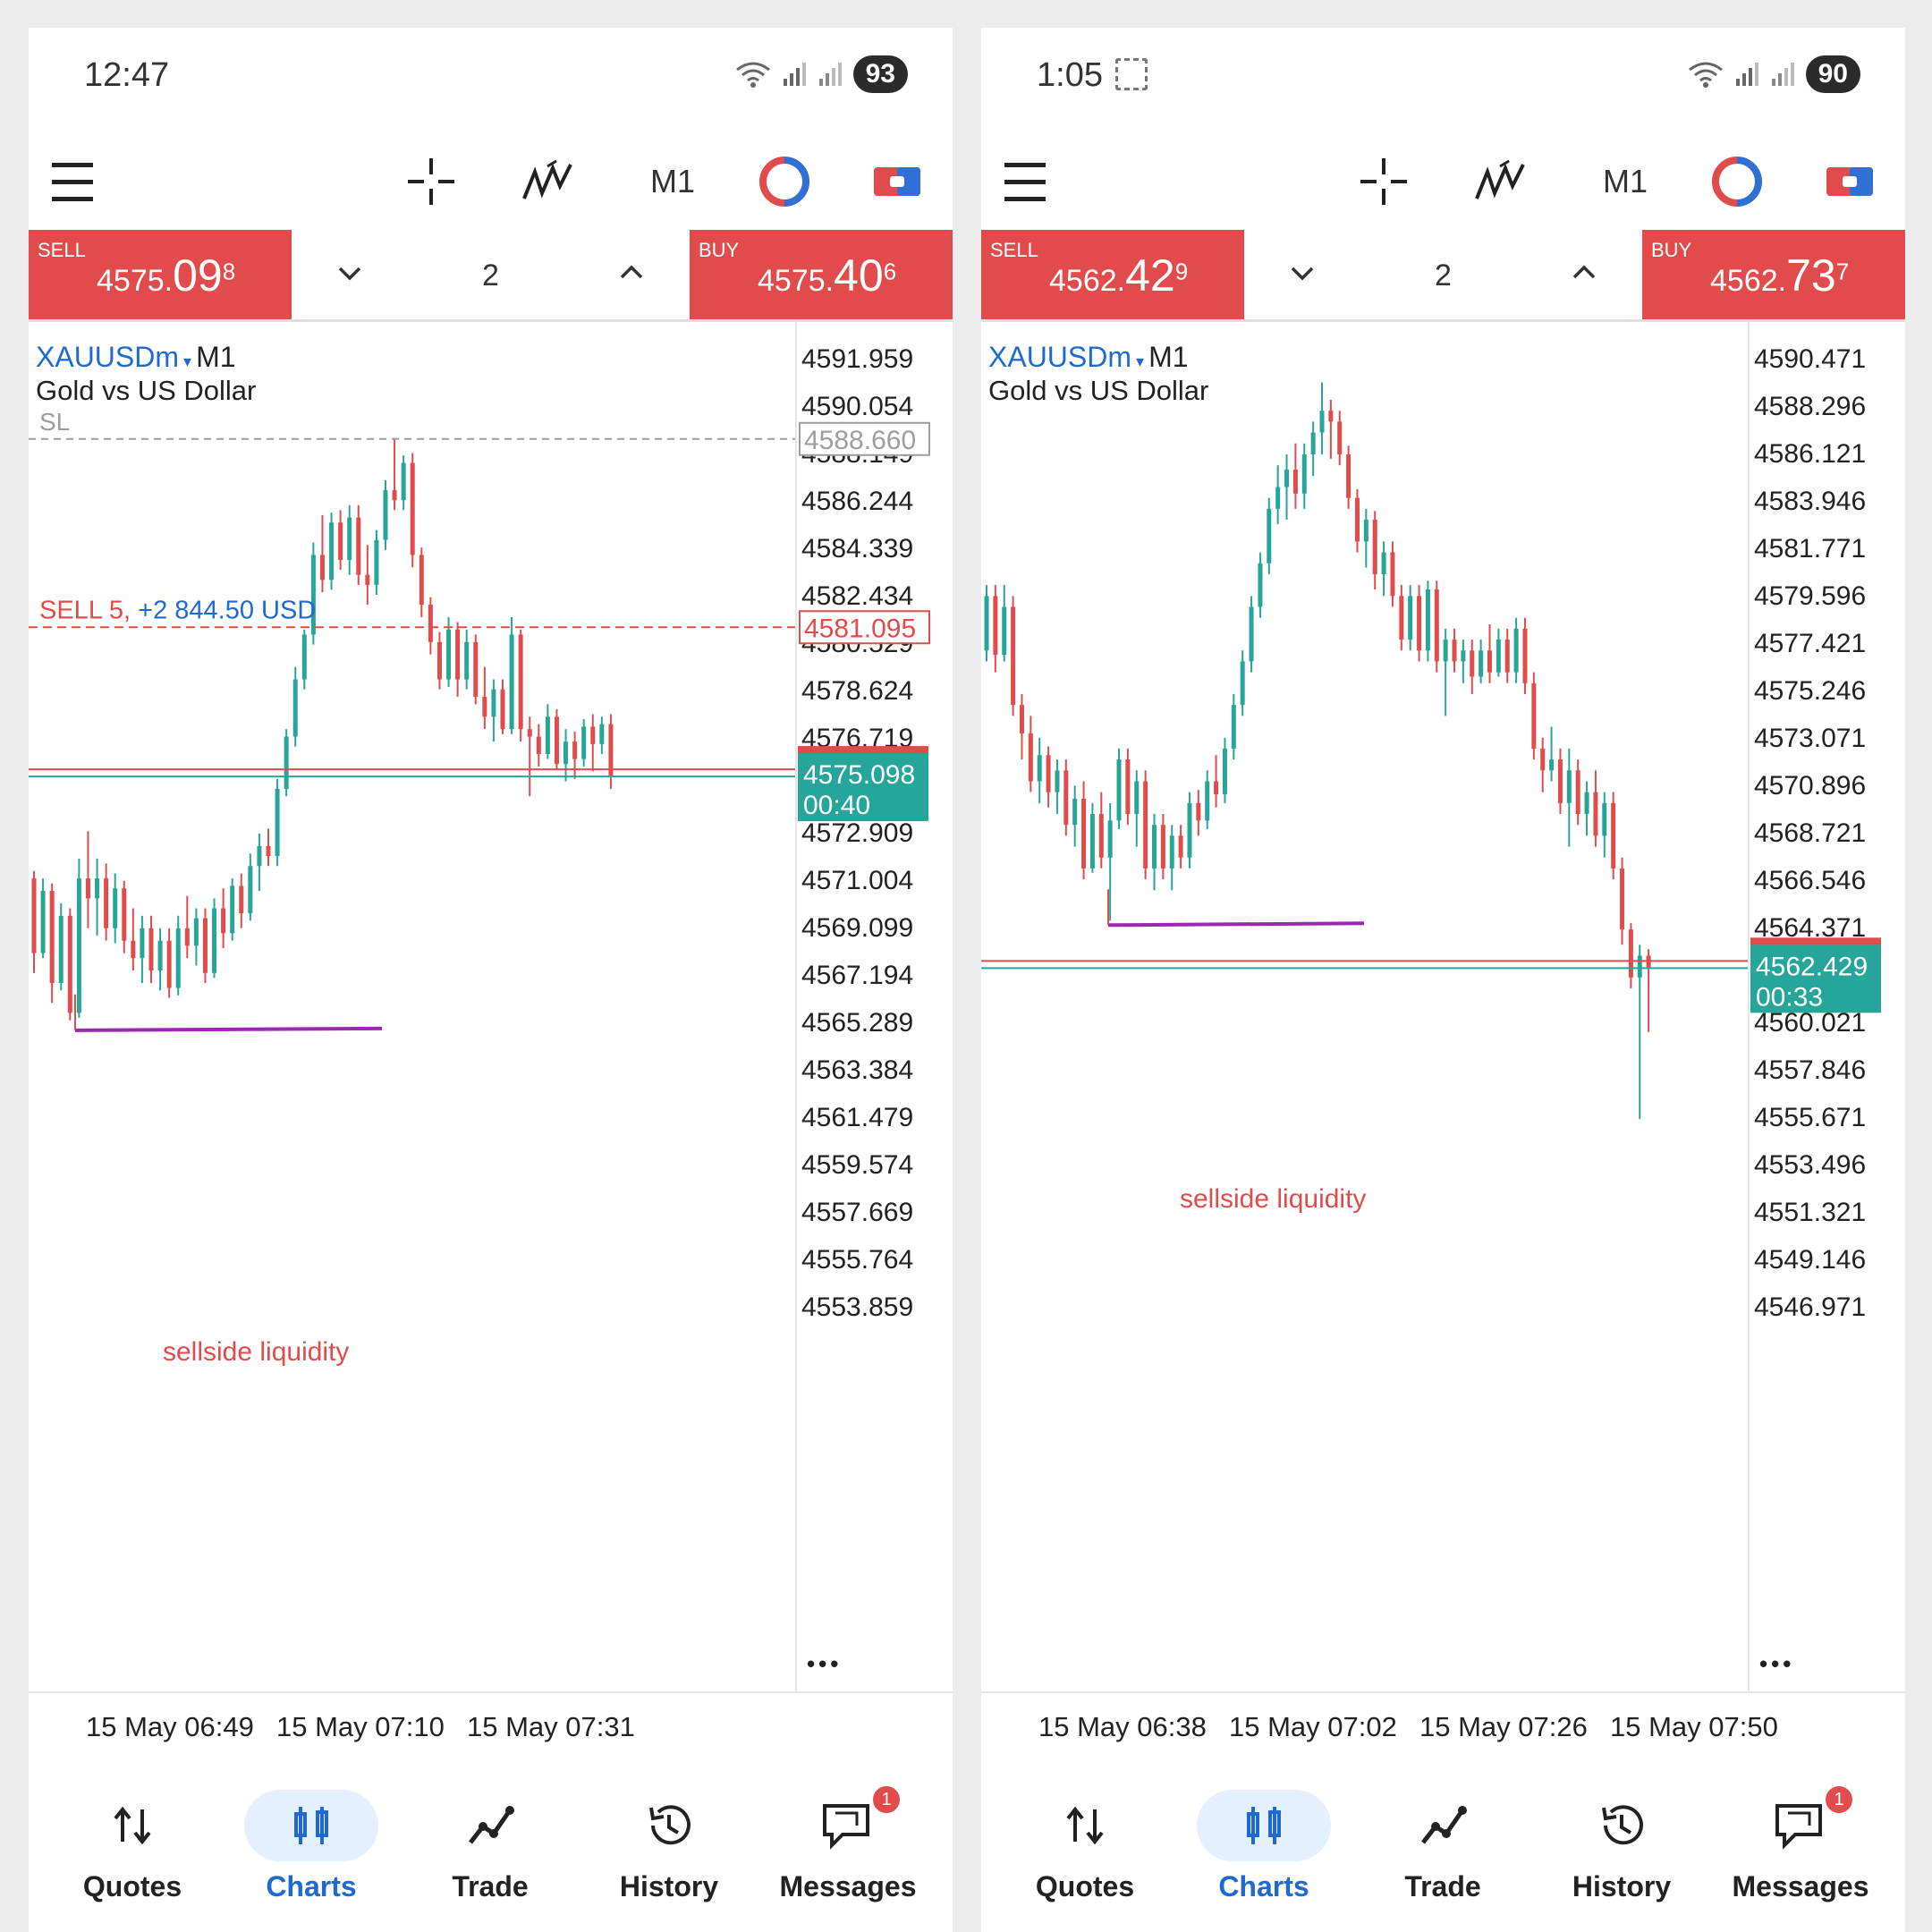  I want to click on trade-bar: SELL 4562.429 2 BUY 4562.737, so click(1443, 276).